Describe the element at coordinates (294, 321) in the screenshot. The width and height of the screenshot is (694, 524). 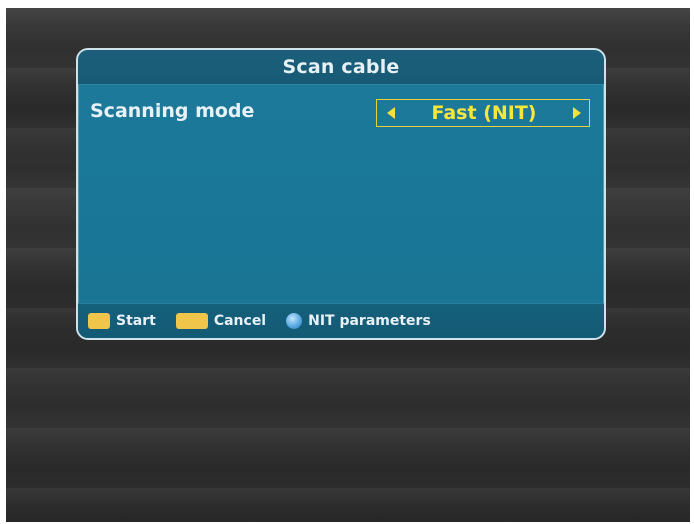
I see `blue-key-icon` at that location.